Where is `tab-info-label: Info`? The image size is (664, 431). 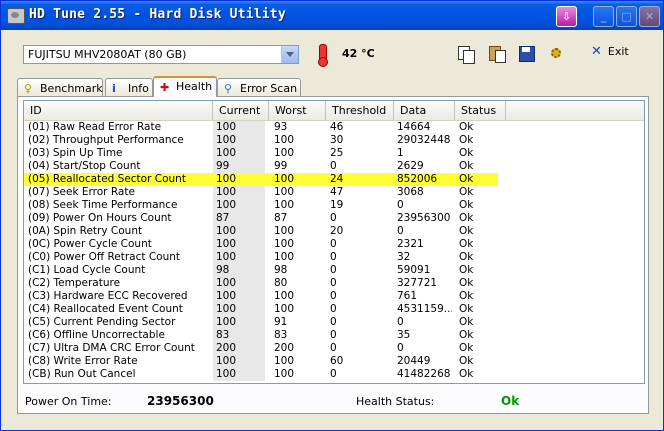
tab-info-label: Info is located at coordinates (138, 88).